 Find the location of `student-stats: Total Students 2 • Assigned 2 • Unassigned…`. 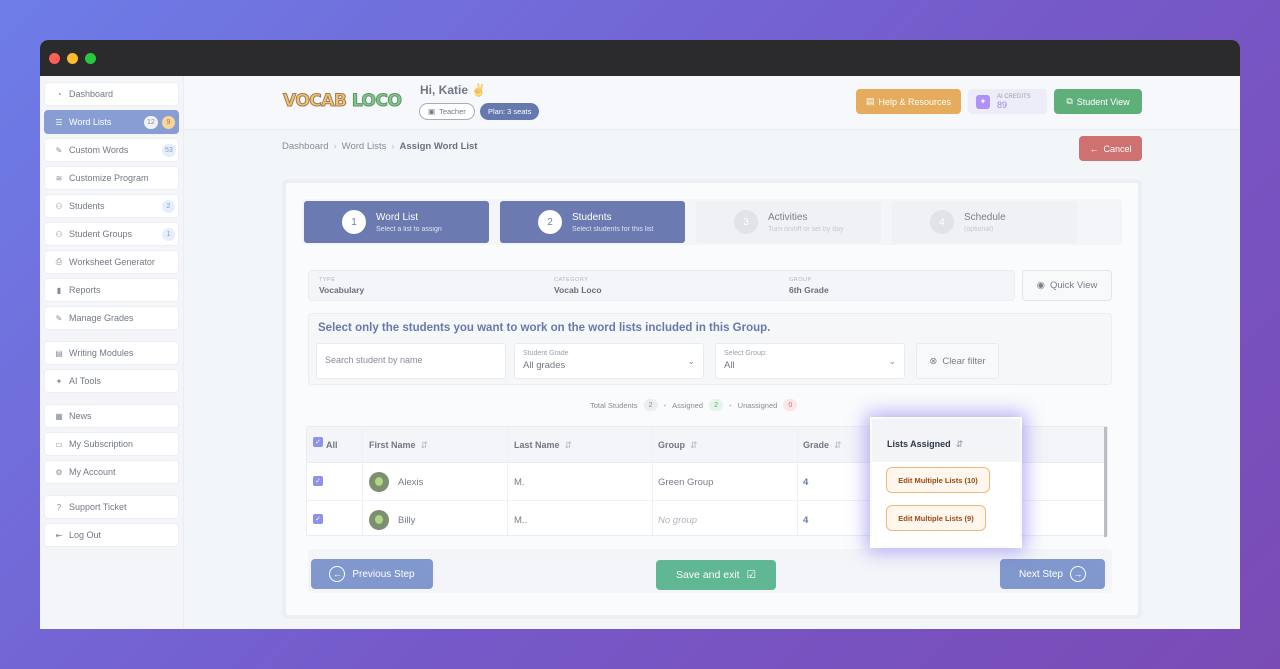

student-stats: Total Students 2 • Assigned 2 • Unassigned… is located at coordinates (694, 405).